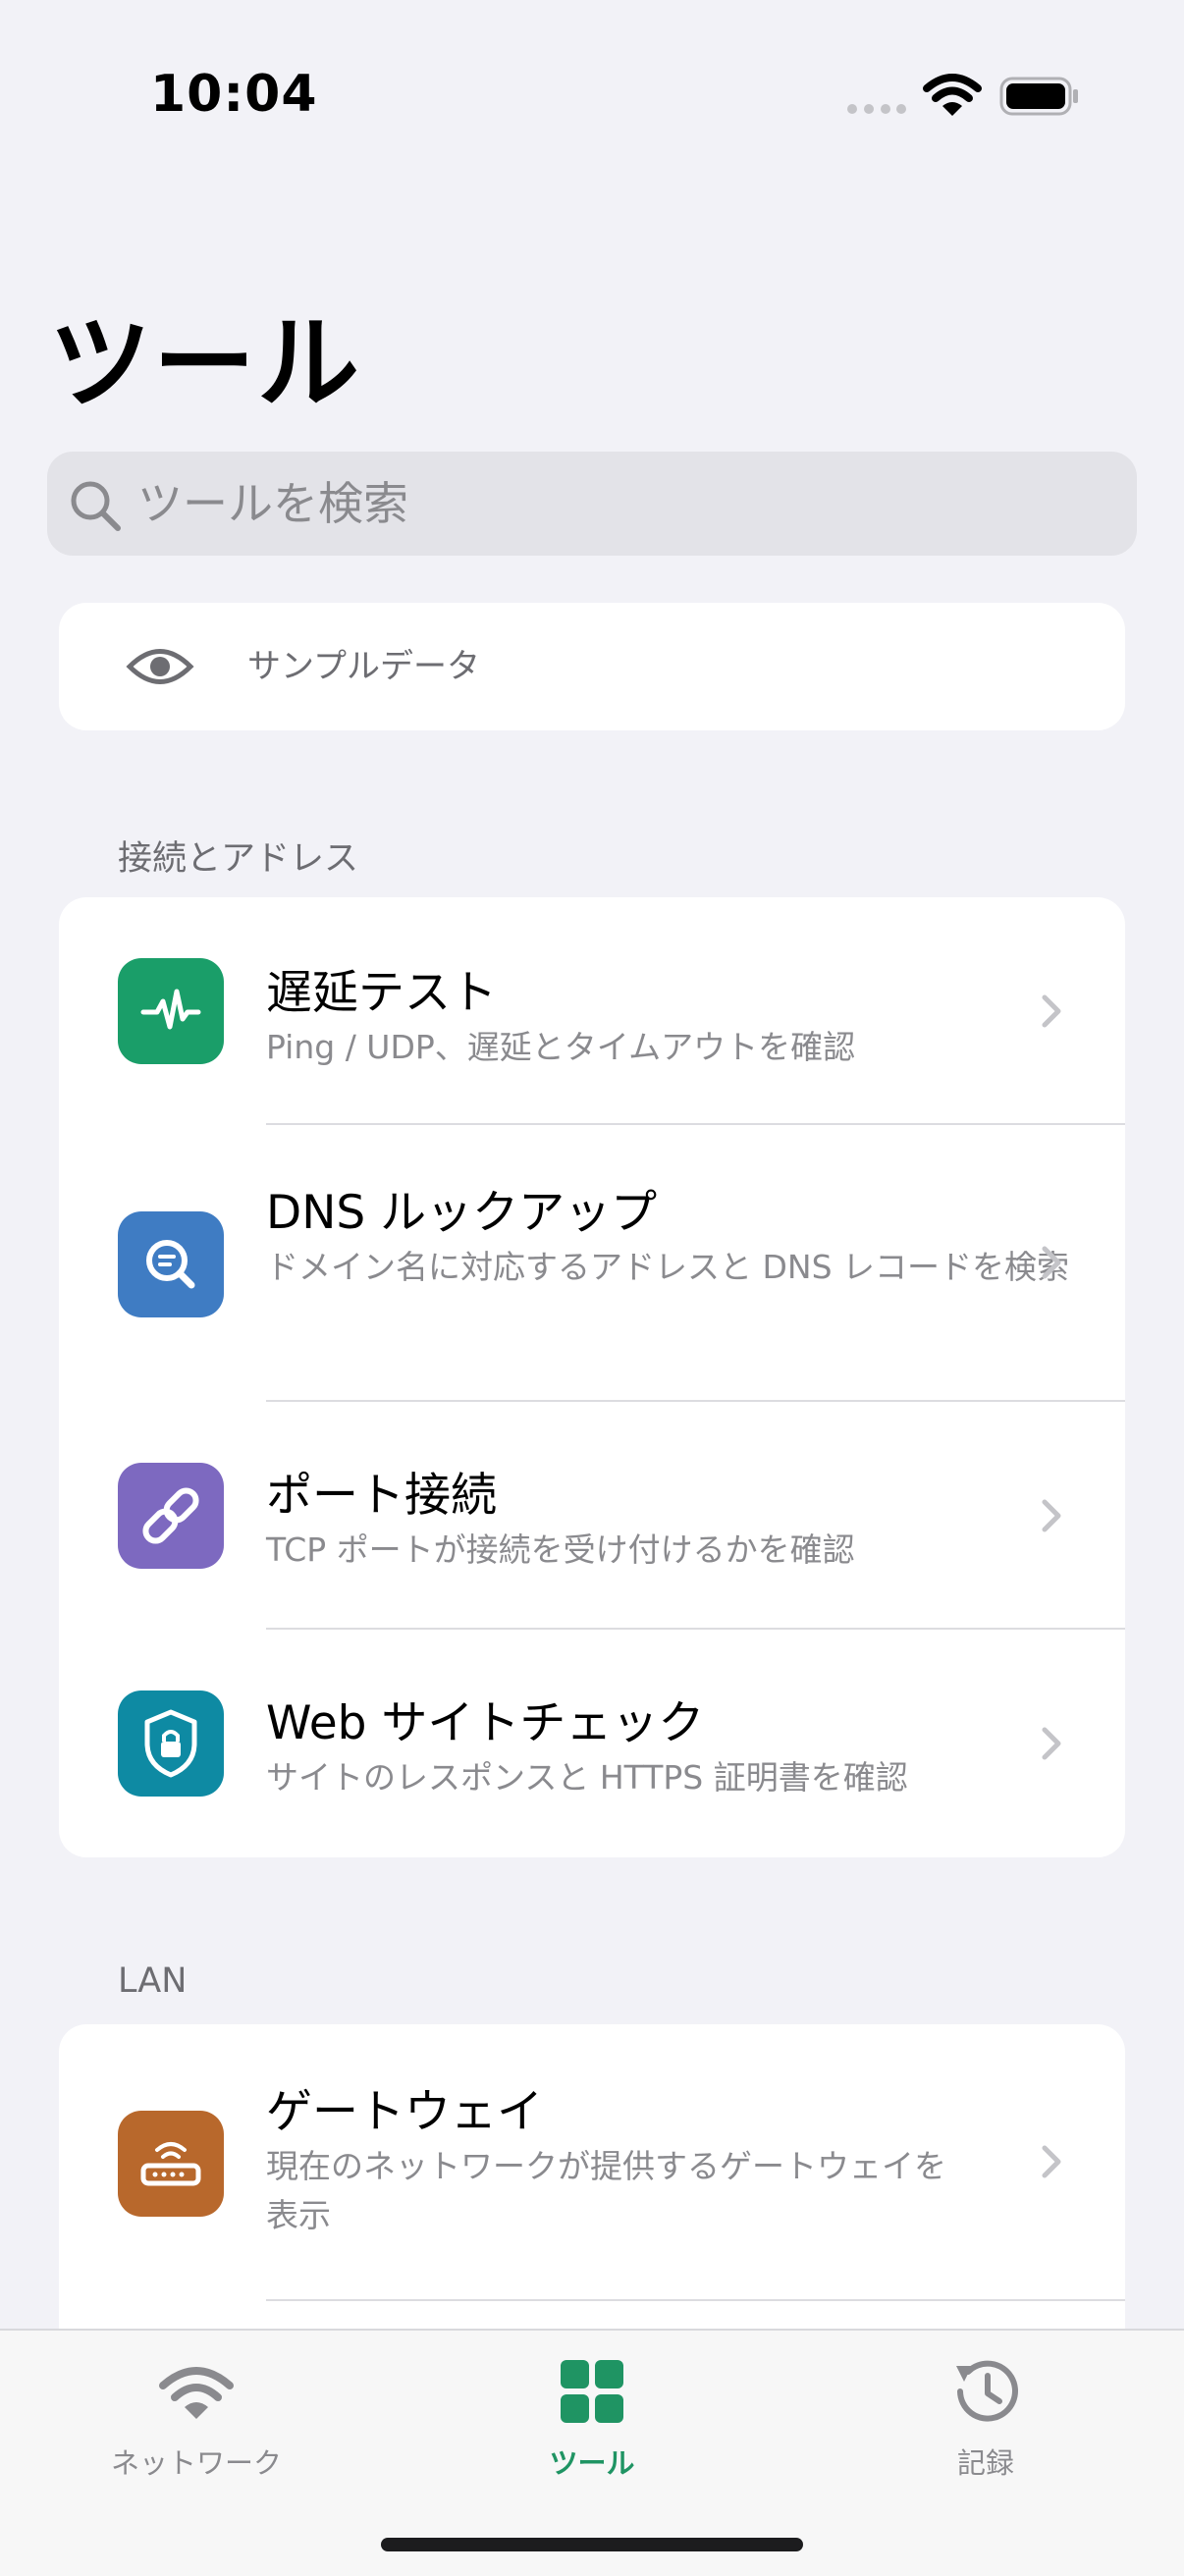 The height and width of the screenshot is (2576, 1184). What do you see at coordinates (196, 2463) in the screenshot?
I see `tab-label: ネットワーク` at bounding box center [196, 2463].